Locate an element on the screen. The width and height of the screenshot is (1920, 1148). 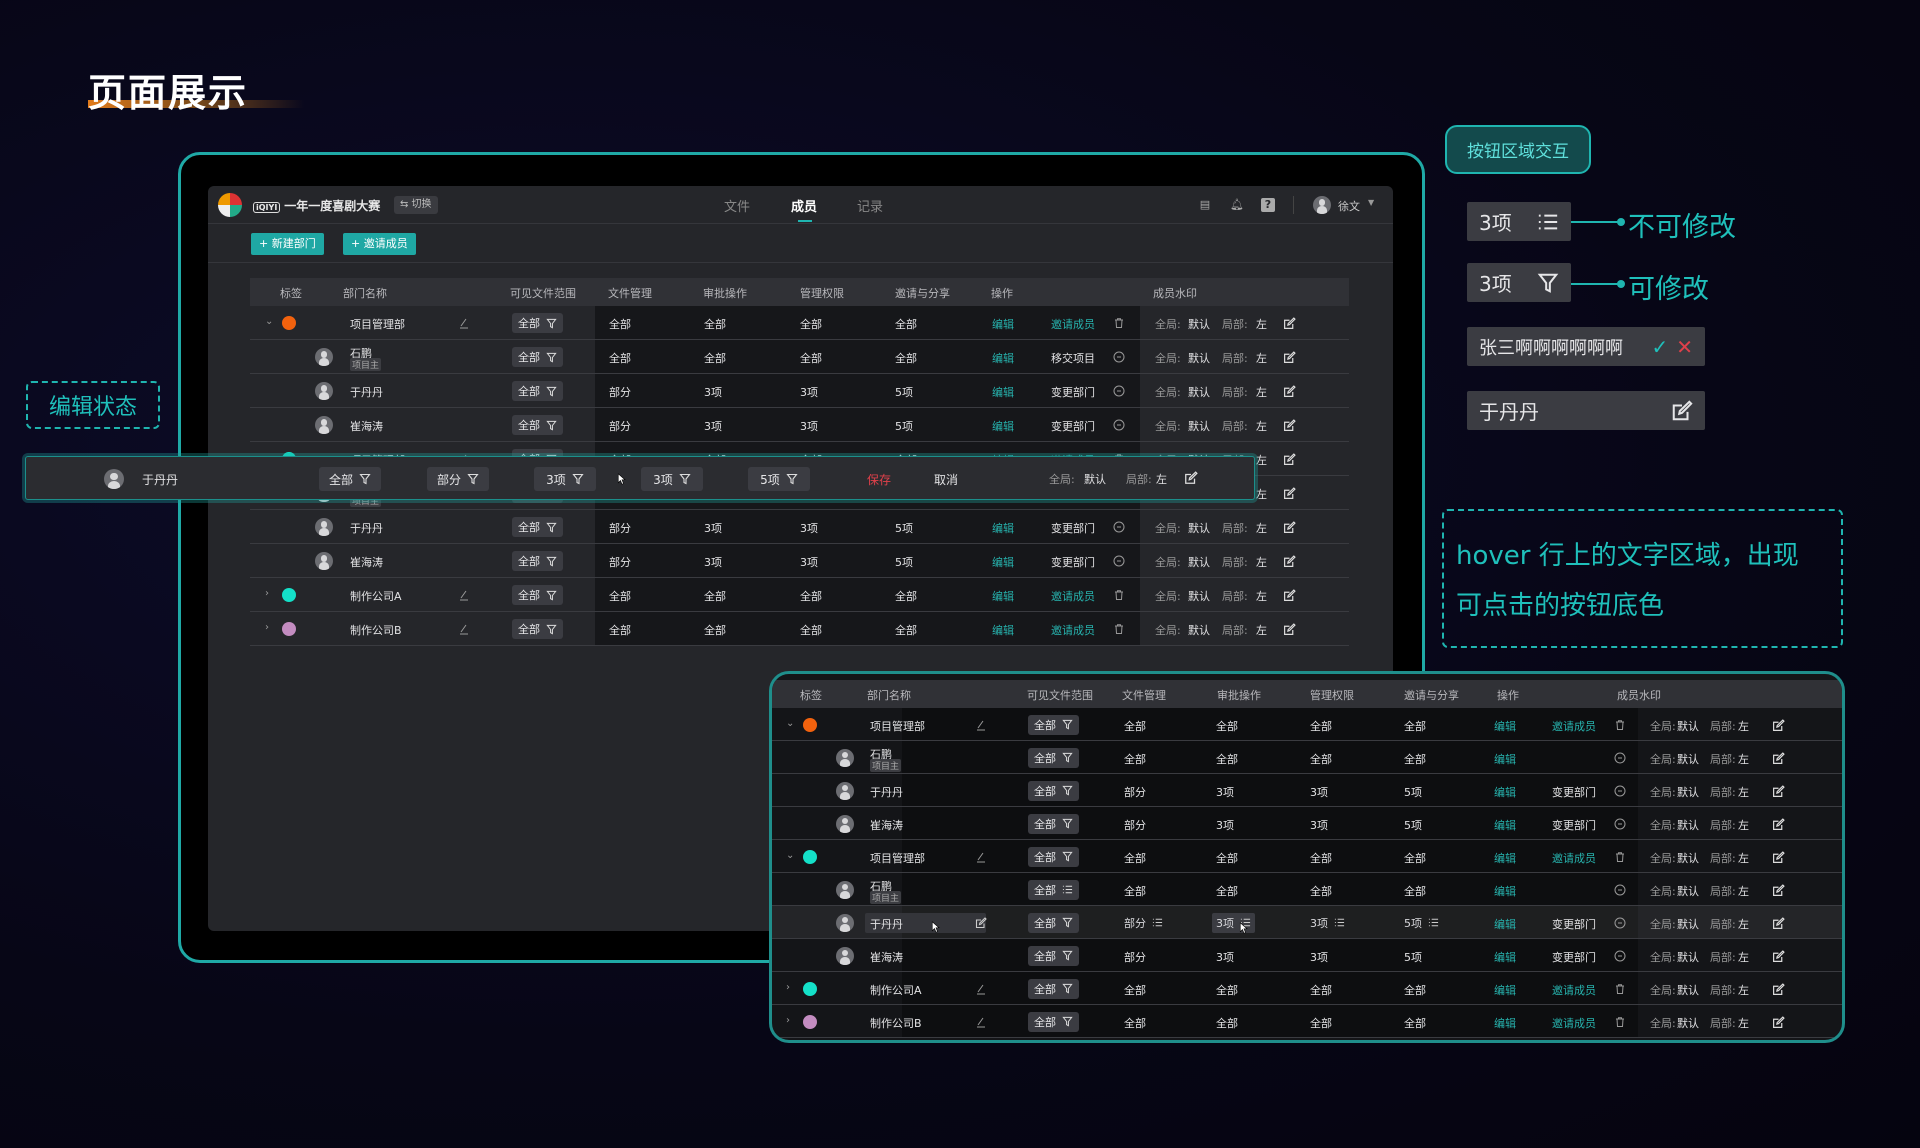
confirm-check-icon: ✓ is located at coordinates (1659, 347).